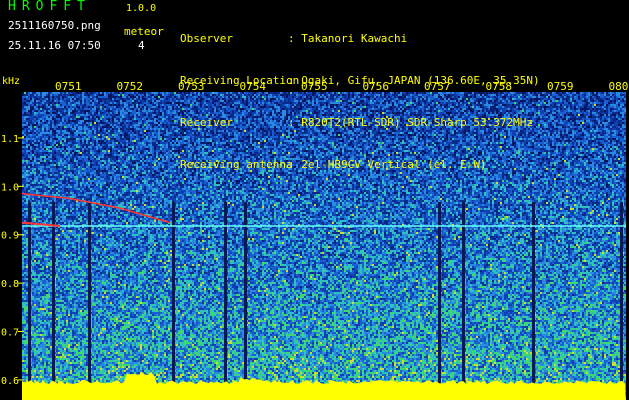 The height and width of the screenshot is (400, 629). I want to click on location-label: Receiving Location, so click(240, 80).